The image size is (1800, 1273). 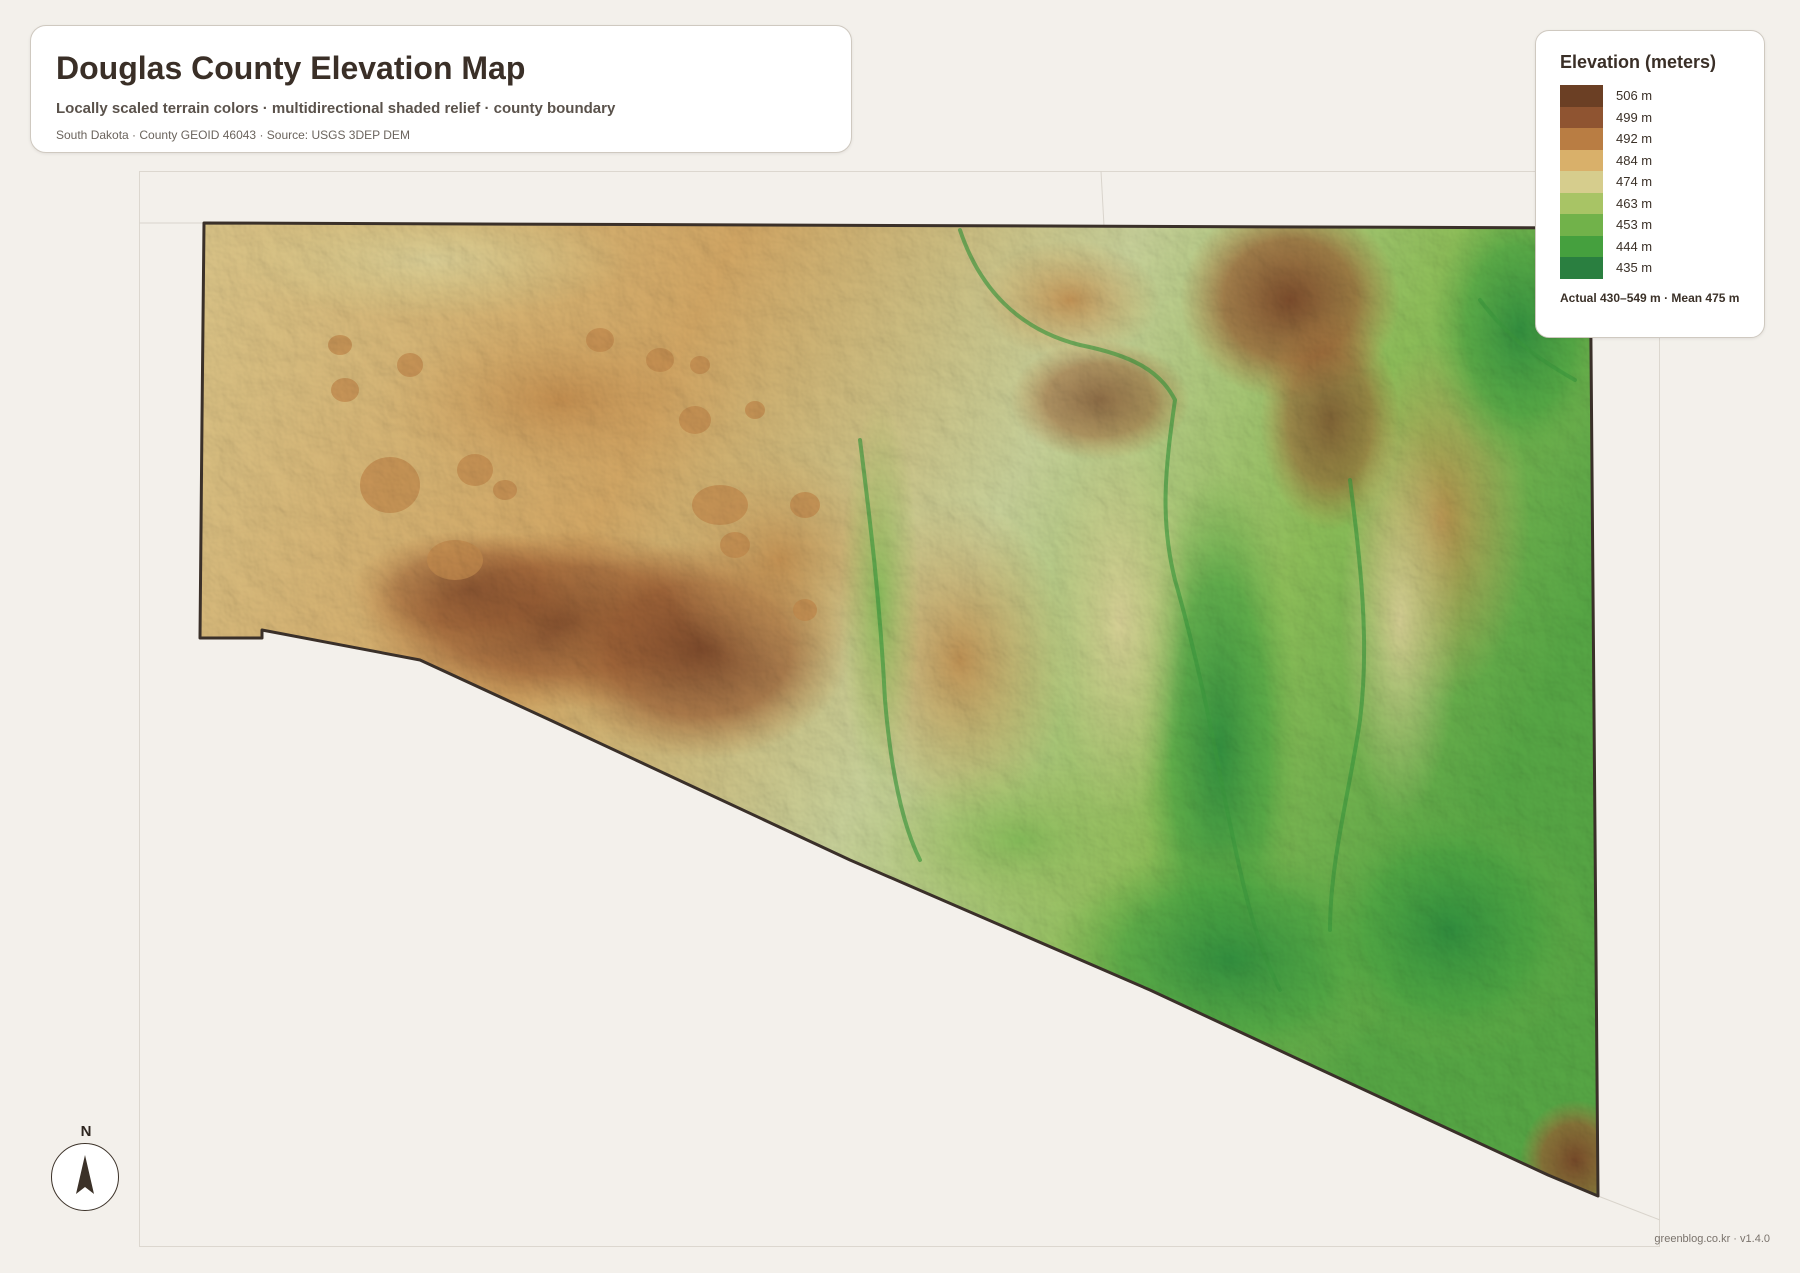 I want to click on legend-item: 499 m, so click(x=1650, y=117).